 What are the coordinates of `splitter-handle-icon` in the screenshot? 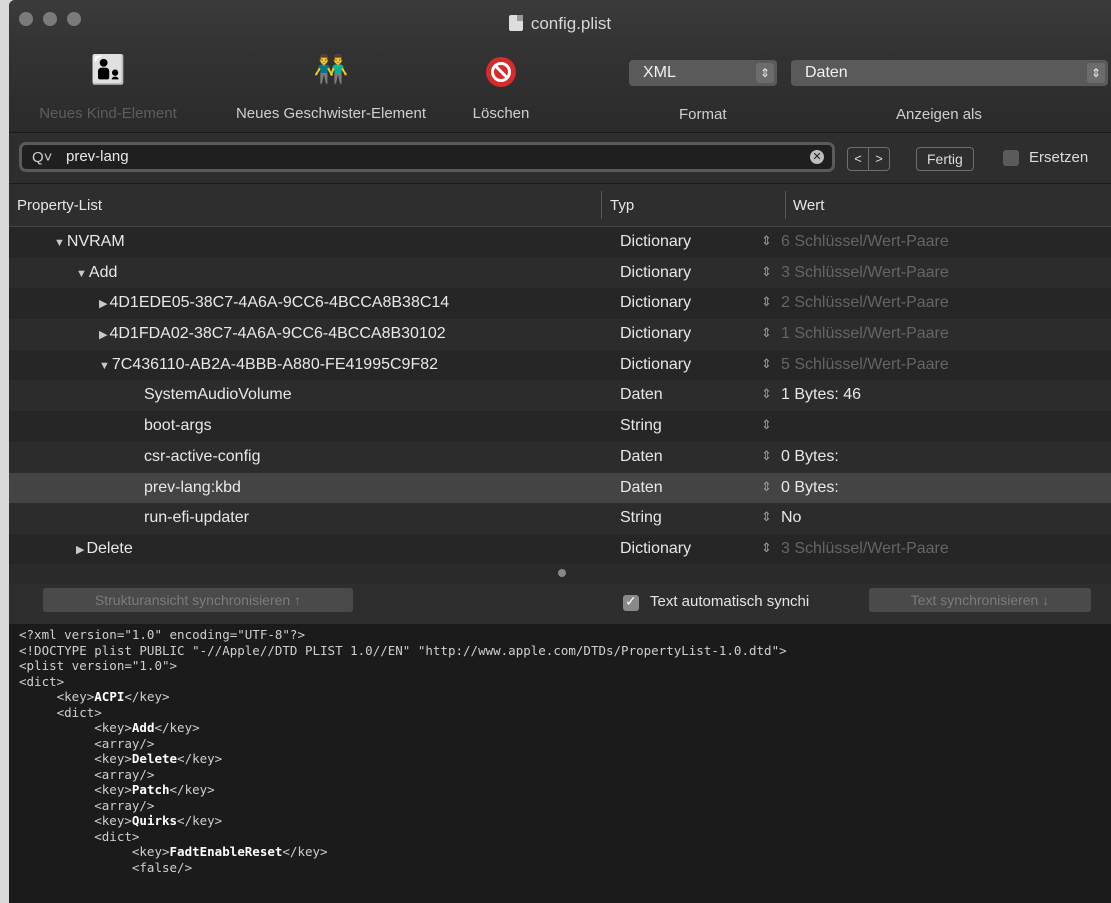 It's located at (562, 573).